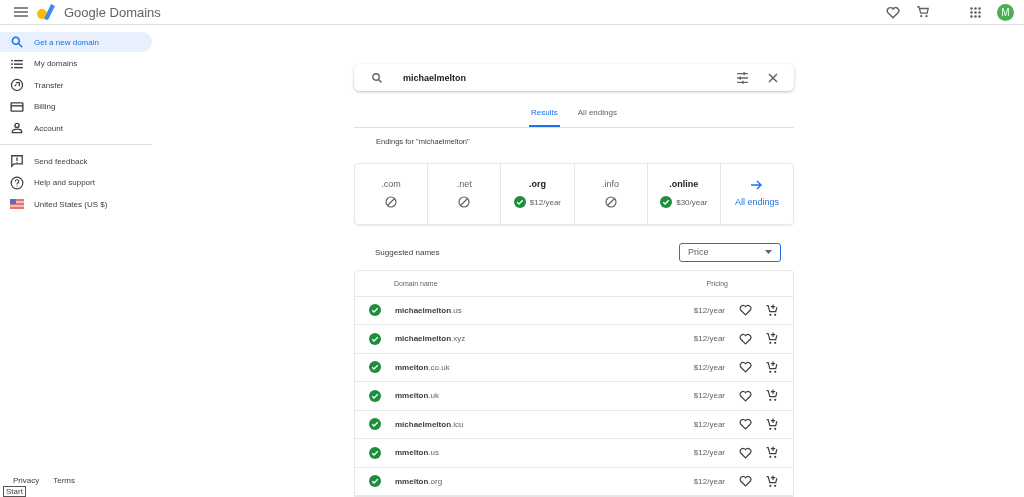  What do you see at coordinates (17, 204) in the screenshot?
I see `flag-icon` at bounding box center [17, 204].